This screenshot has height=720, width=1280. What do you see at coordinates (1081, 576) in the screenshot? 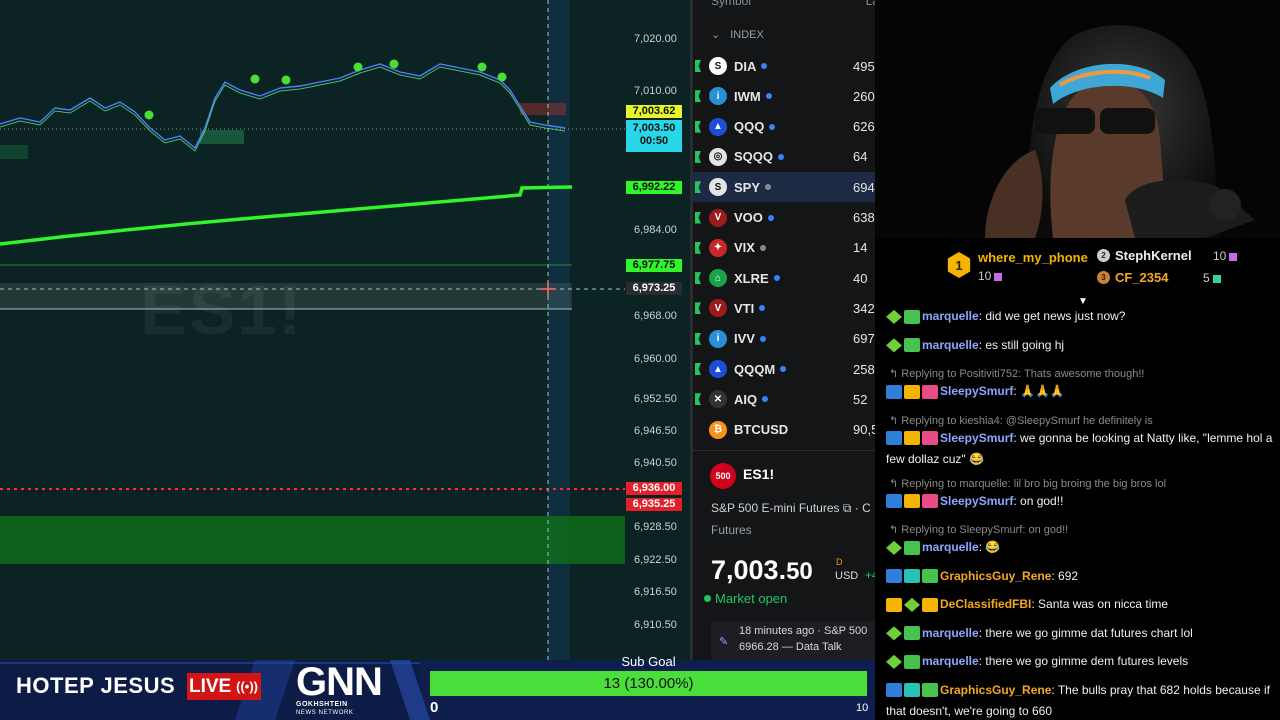
I see `chat-message: GraphicsGuy_Rene: 692` at bounding box center [1081, 576].